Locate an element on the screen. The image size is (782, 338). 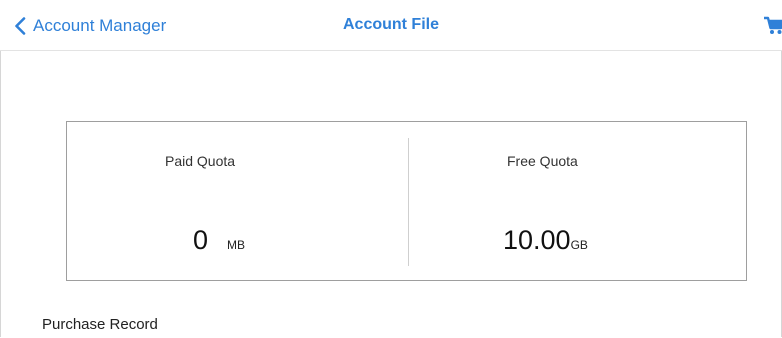
paid-quota-amount: 0 is located at coordinates (201, 240).